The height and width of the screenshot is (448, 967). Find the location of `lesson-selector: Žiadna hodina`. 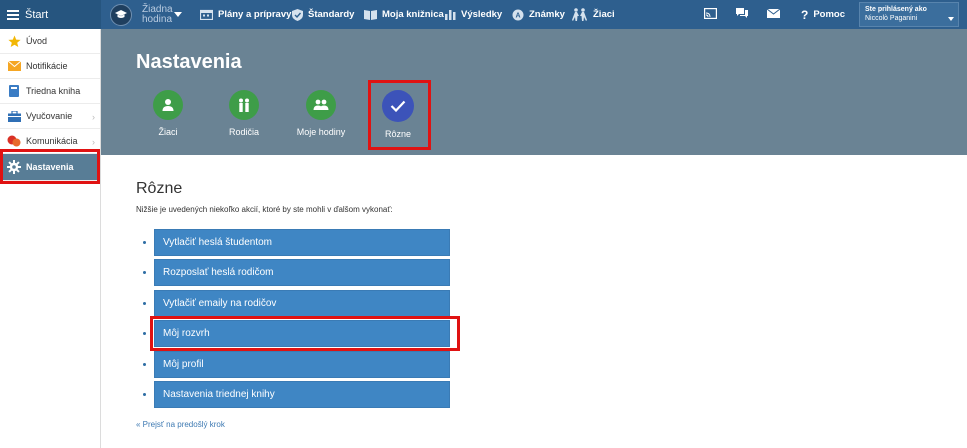

lesson-selector: Žiadna hodina is located at coordinates (146, 14).